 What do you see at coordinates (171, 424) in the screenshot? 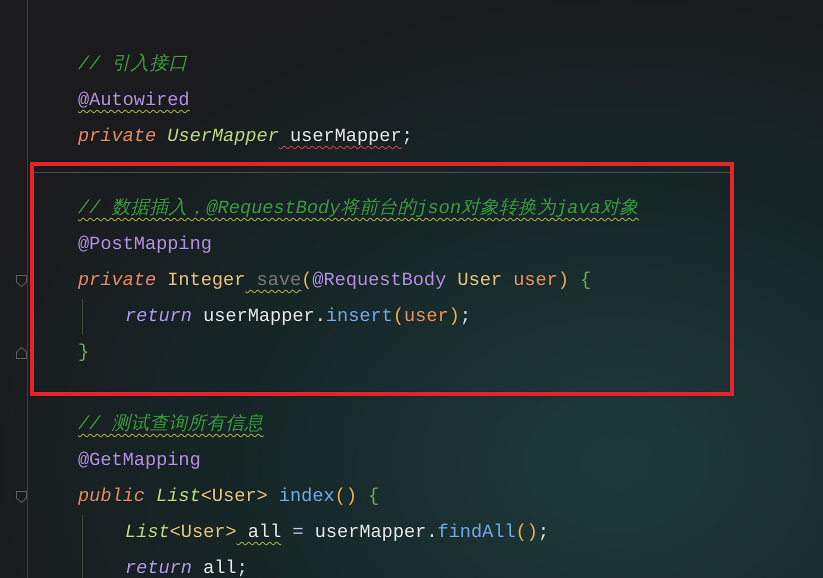
I see `code-line: // 测试查询所有信息` at bounding box center [171, 424].